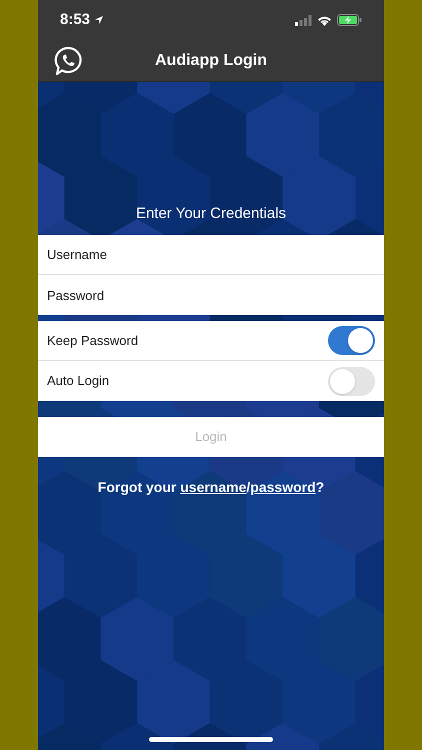 The image size is (422, 750). I want to click on forgot-credentials-text: Forgot your username/password?, so click(211, 487).